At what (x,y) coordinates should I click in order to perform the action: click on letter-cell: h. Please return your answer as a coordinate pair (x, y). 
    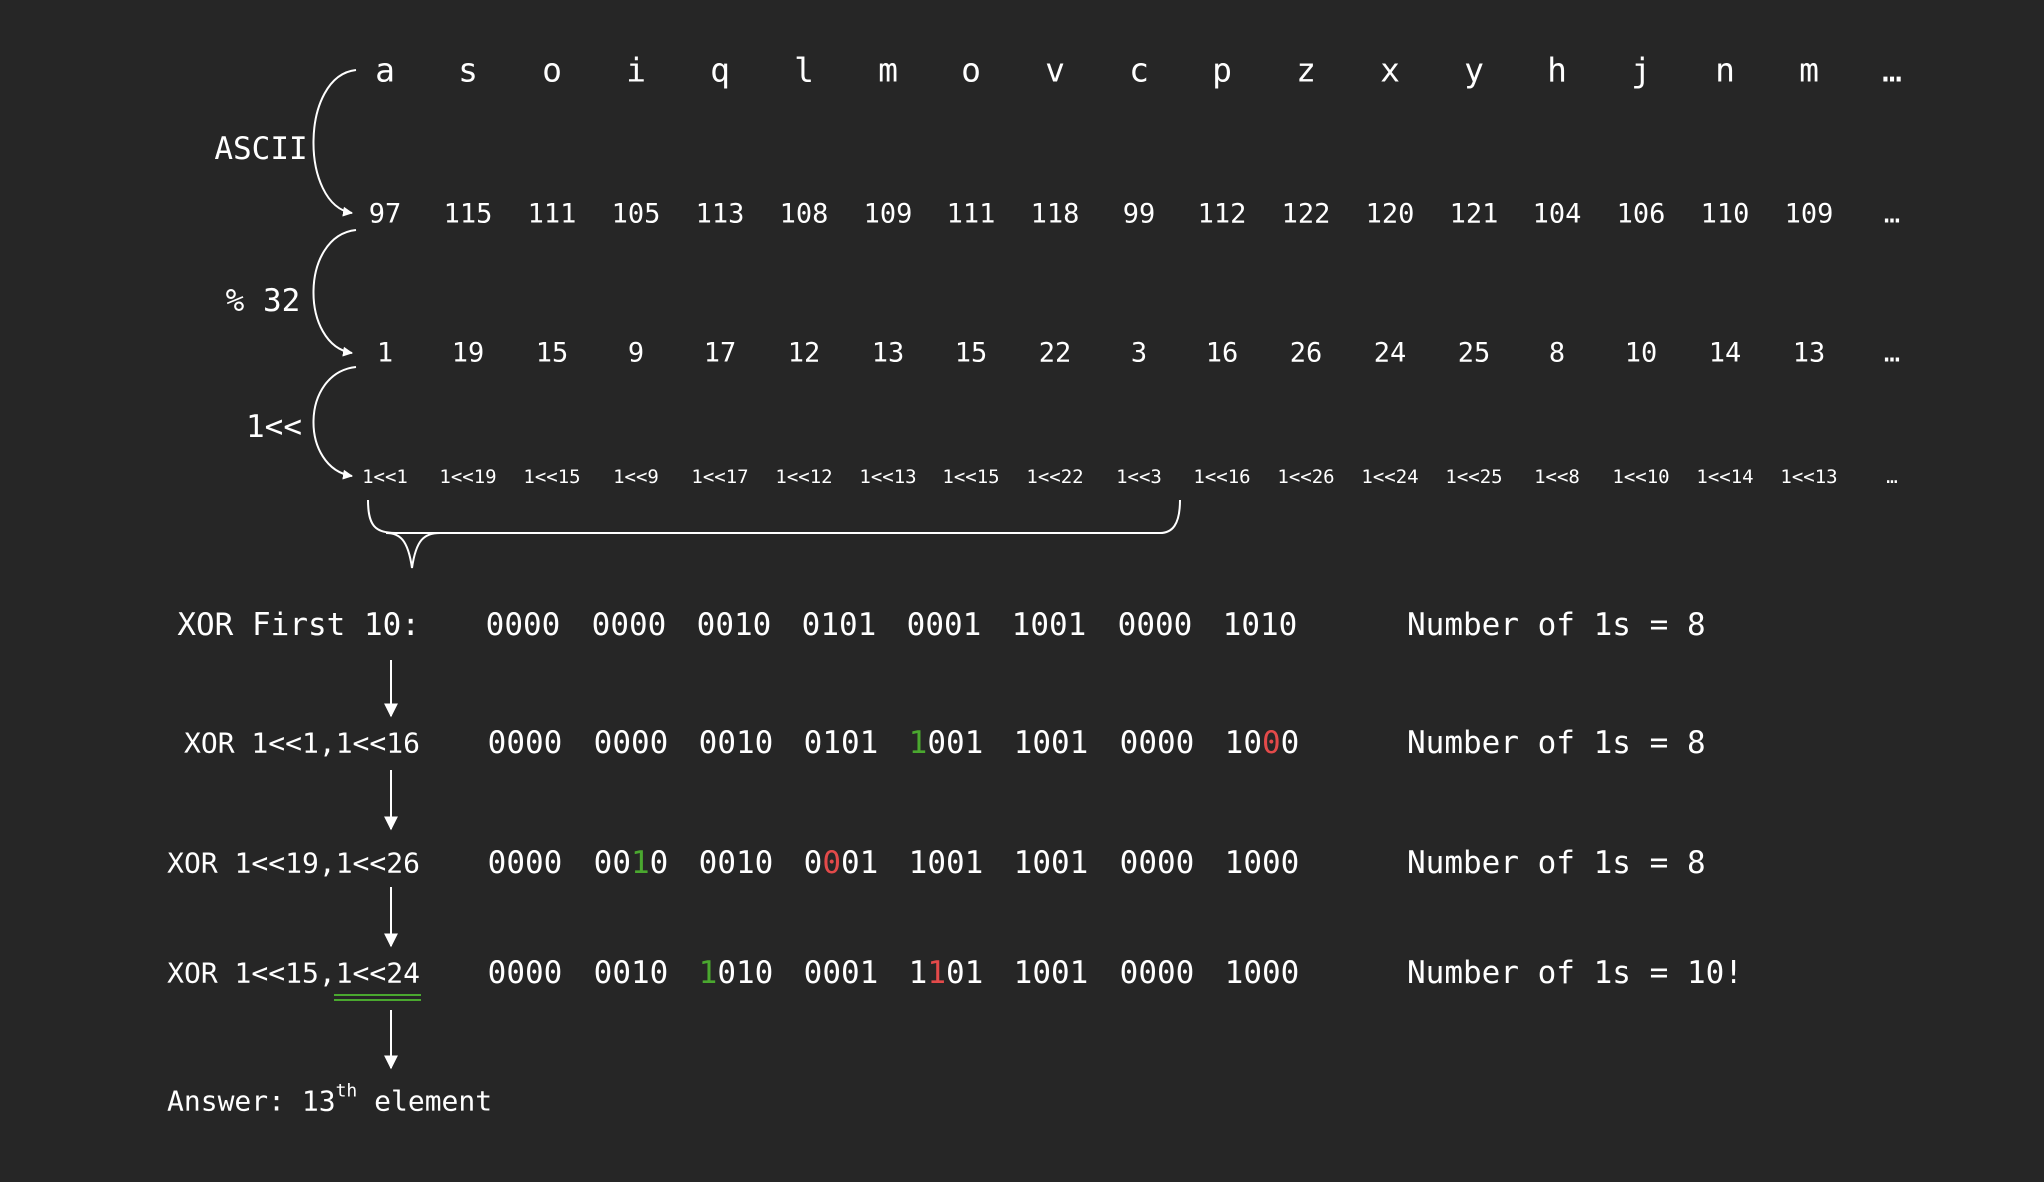
    Looking at the image, I should click on (1557, 70).